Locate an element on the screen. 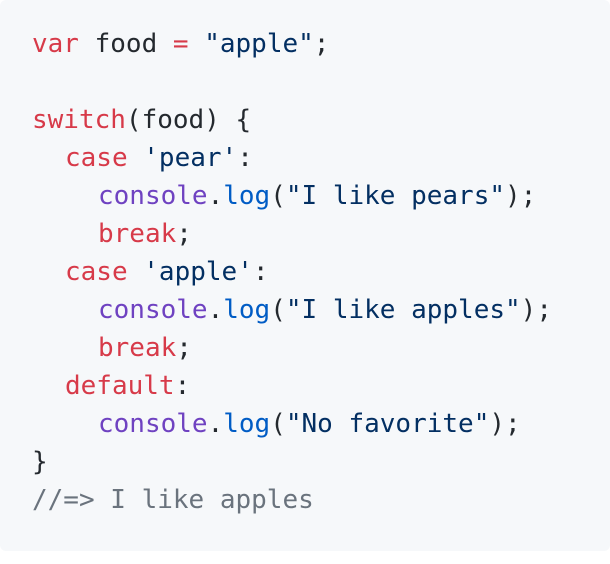 This screenshot has width=610, height=564. code-line-4: case 'pear': is located at coordinates (321, 158).